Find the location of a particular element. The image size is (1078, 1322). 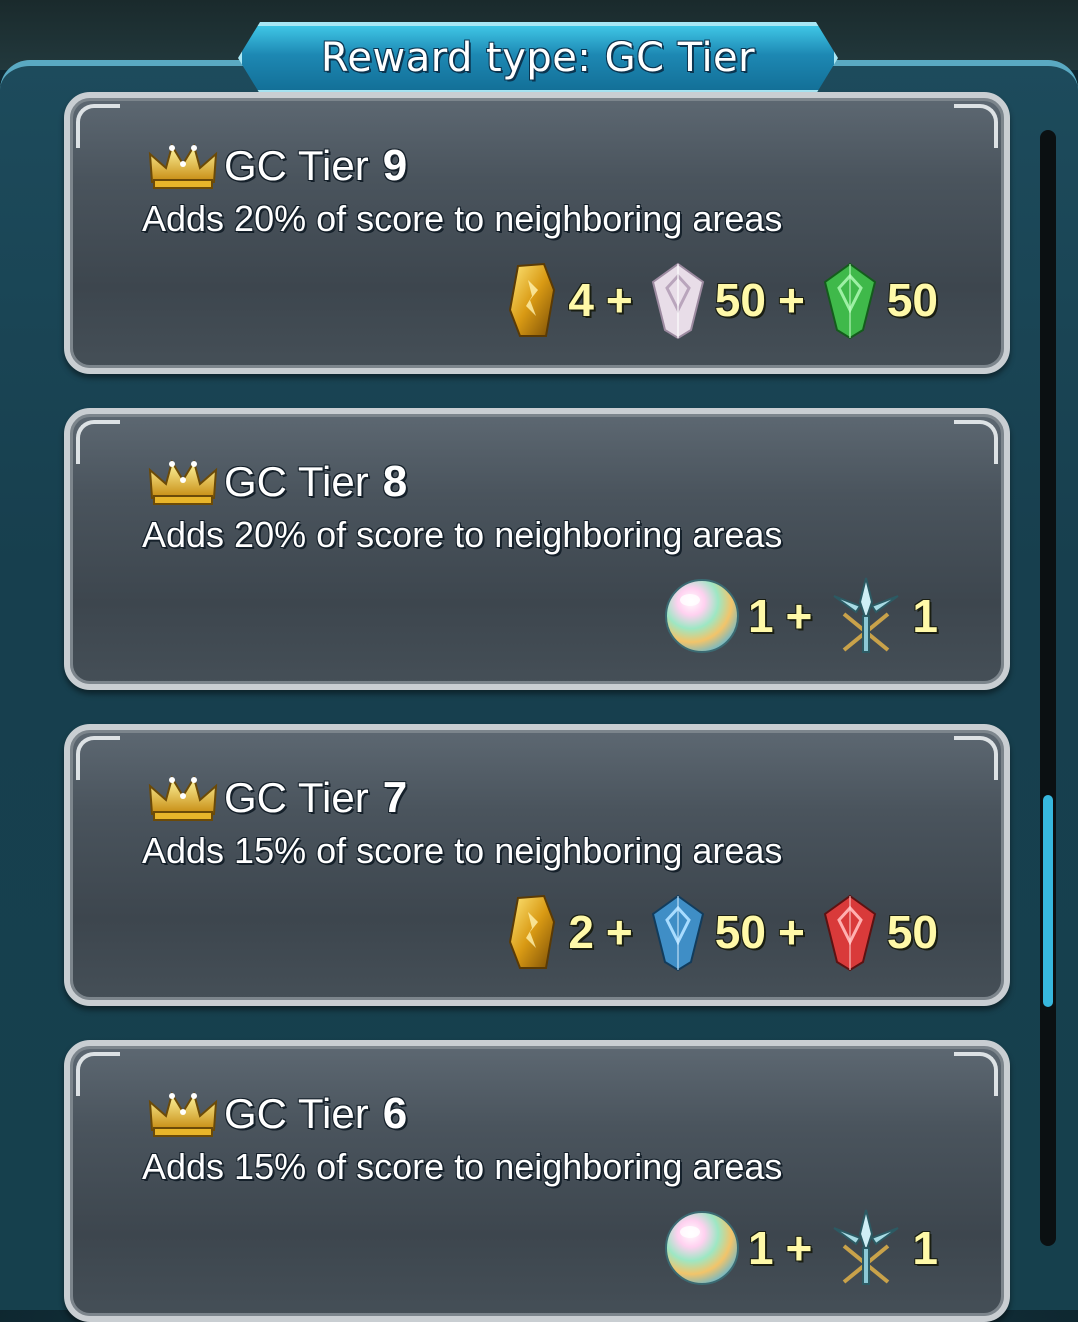

reward-type-header: Reward type: GC Tier is located at coordinates (538, 58).